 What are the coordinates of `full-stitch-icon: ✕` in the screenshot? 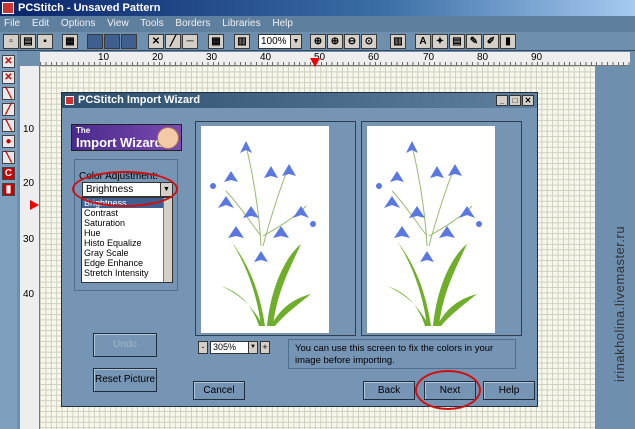 It's located at (156, 41).